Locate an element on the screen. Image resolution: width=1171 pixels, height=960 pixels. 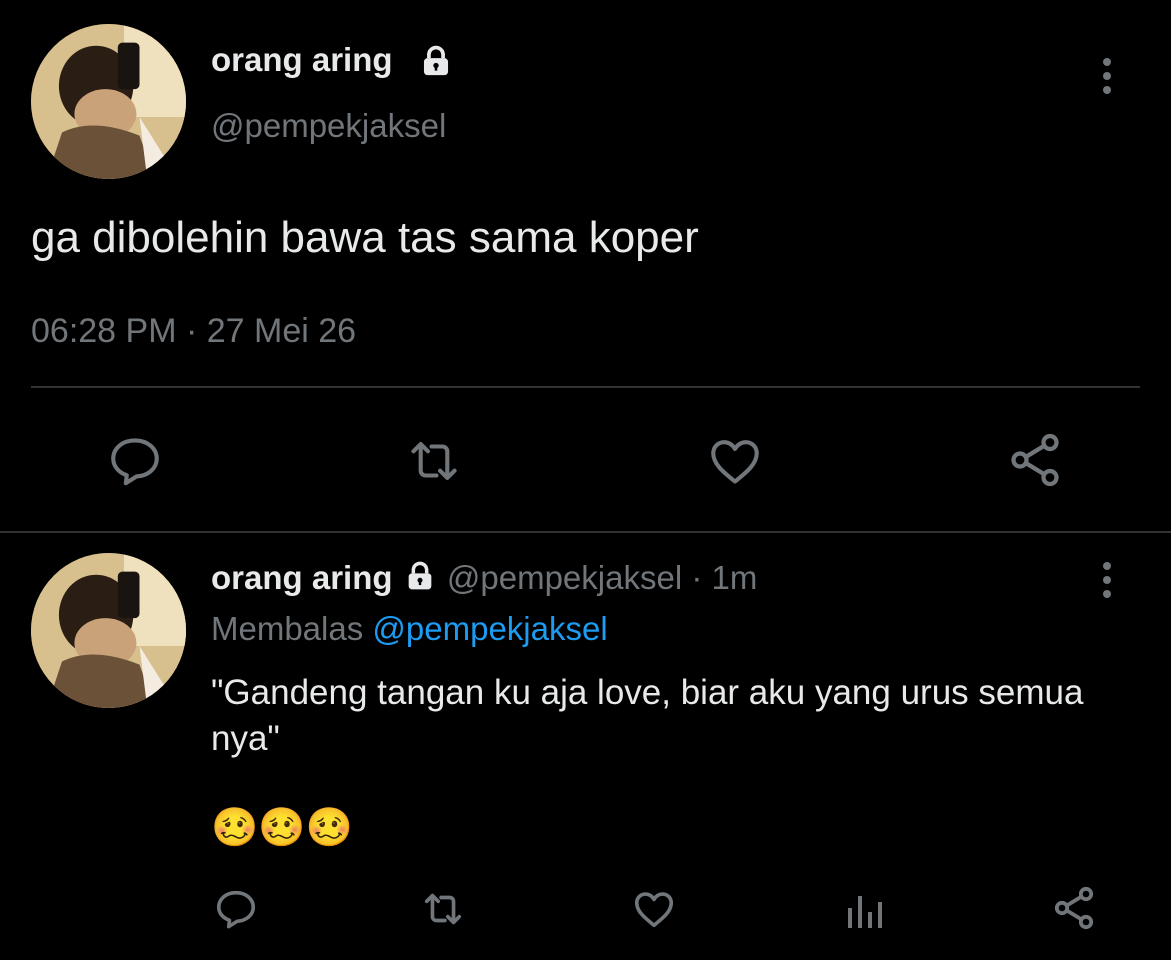
replying-to-line: Membalas @pempekjaksel is located at coordinates (409, 629).